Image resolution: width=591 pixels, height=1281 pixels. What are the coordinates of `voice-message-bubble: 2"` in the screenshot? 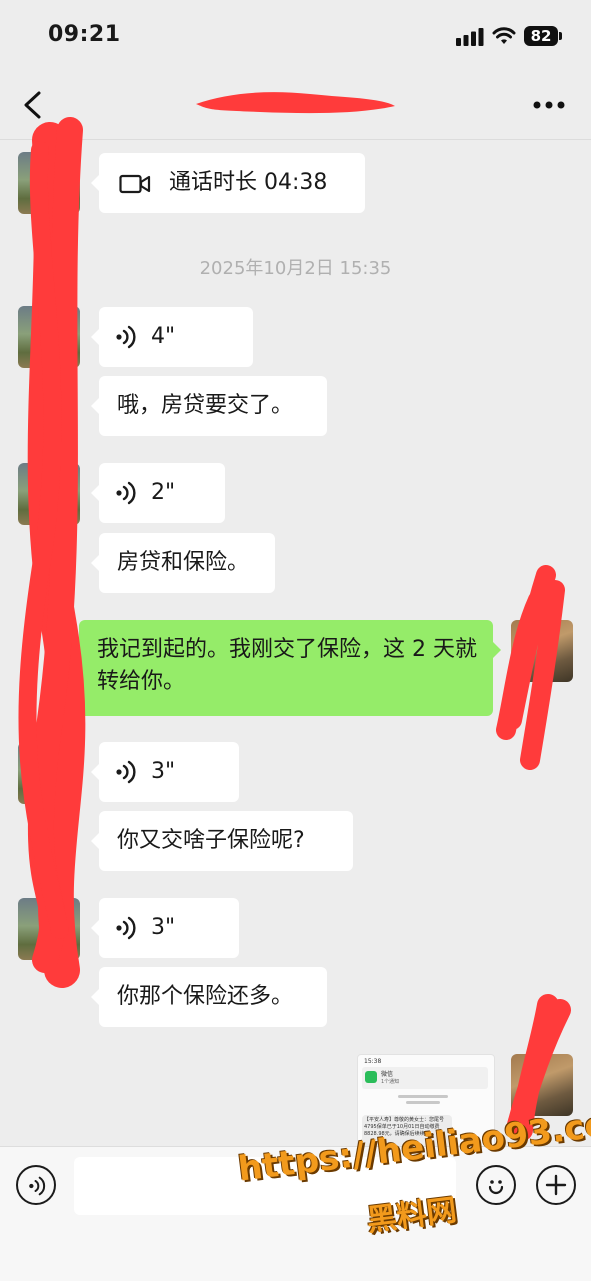 It's located at (158, 493).